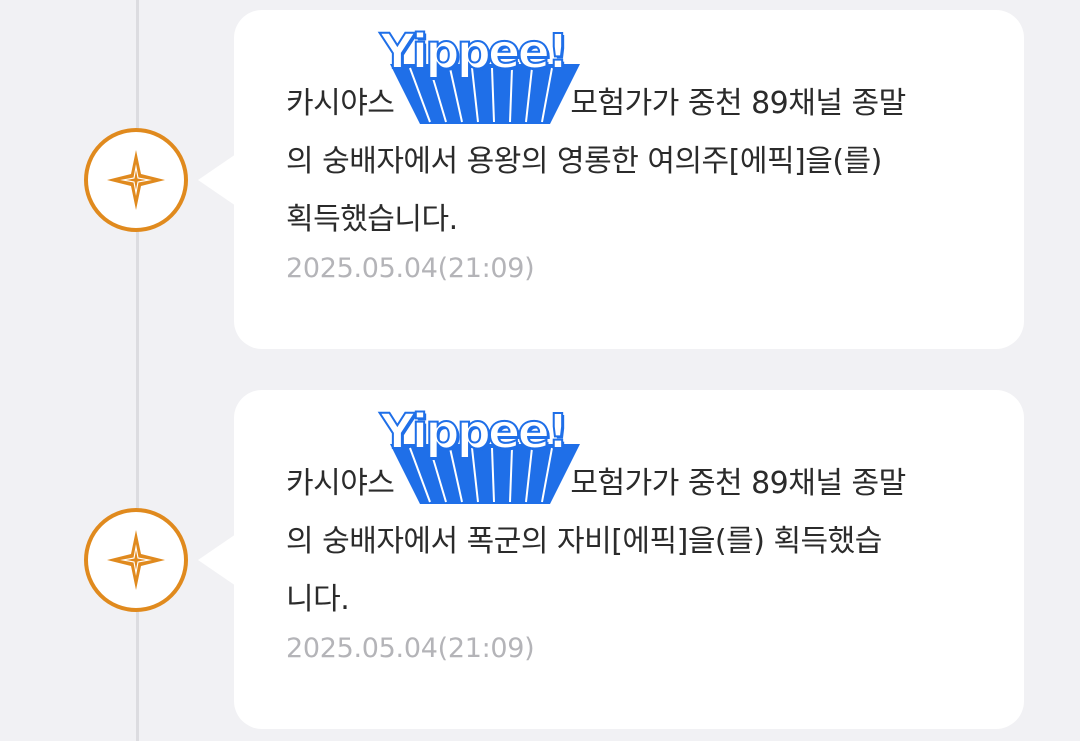  I want to click on timeline-line, so click(137, 370).